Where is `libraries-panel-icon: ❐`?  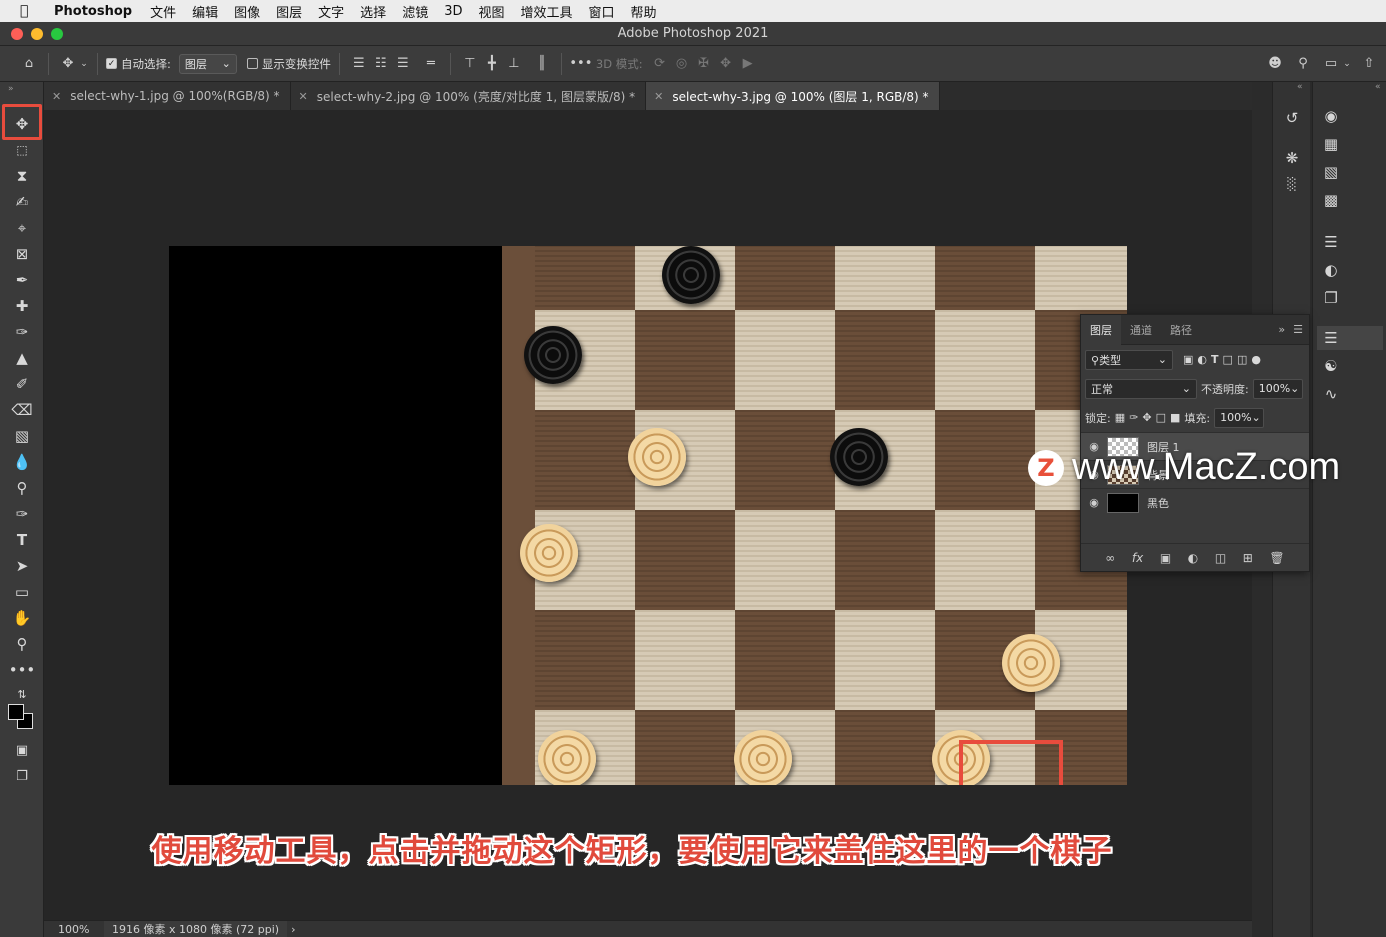
libraries-panel-icon: ❐ is located at coordinates (1331, 298).